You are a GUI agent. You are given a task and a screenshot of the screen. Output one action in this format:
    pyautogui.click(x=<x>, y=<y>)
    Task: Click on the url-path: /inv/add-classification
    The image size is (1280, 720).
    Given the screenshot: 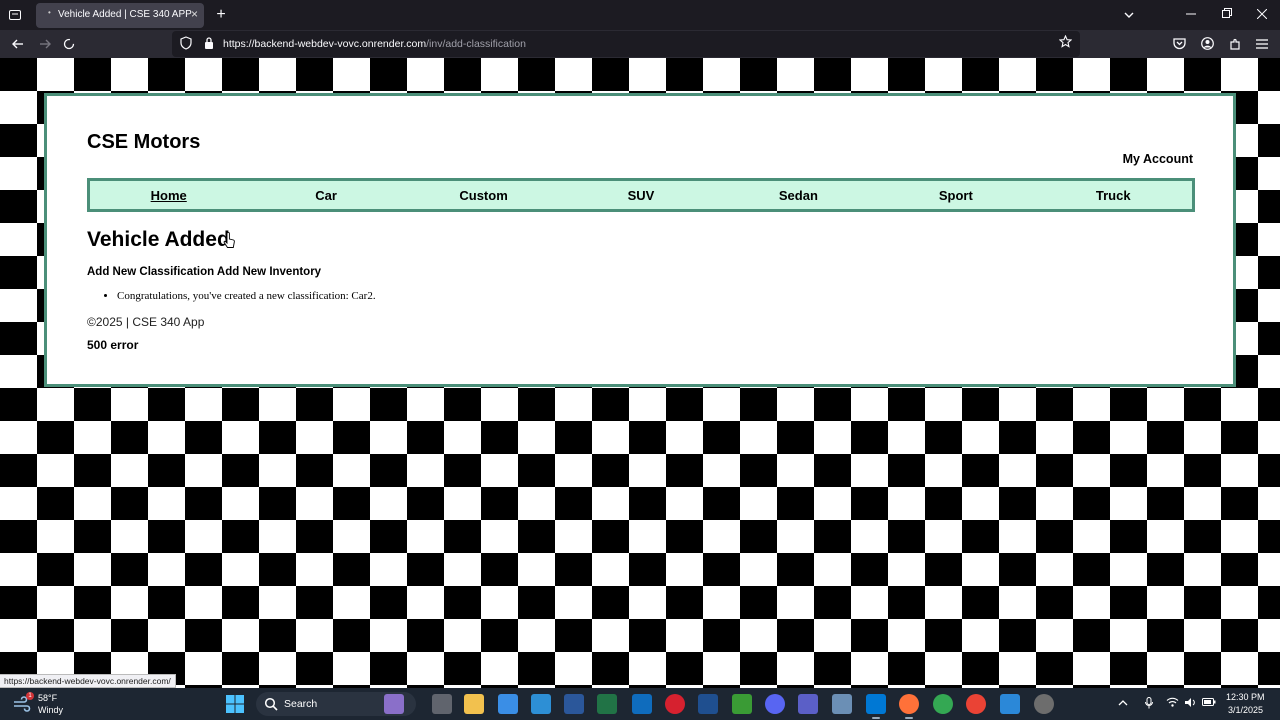 What is the action you would take?
    pyautogui.click(x=476, y=44)
    